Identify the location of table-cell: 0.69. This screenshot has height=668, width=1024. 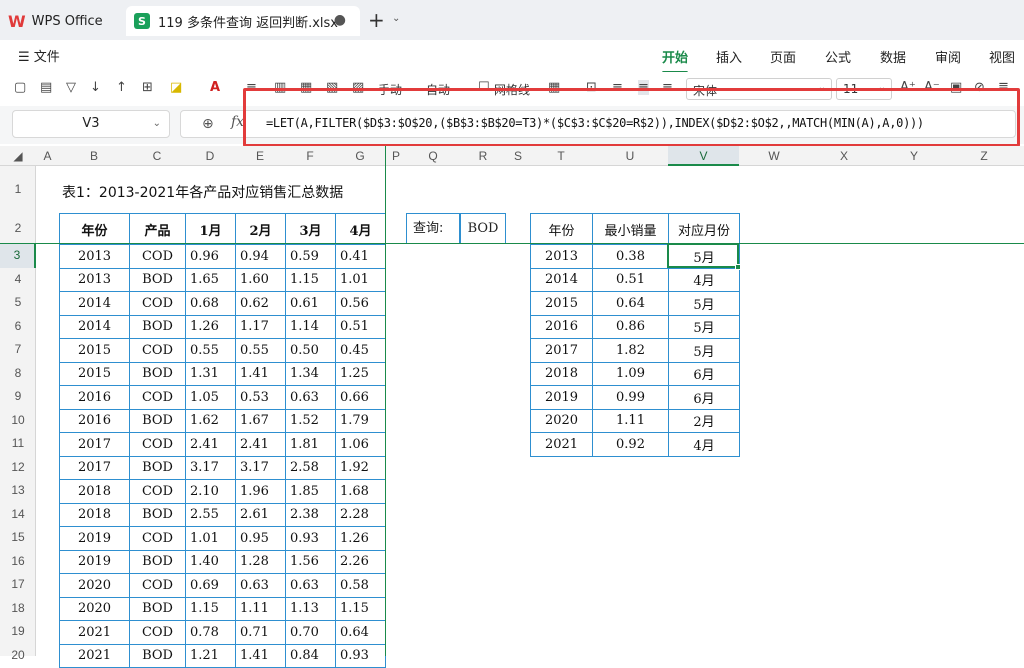
(210, 585).